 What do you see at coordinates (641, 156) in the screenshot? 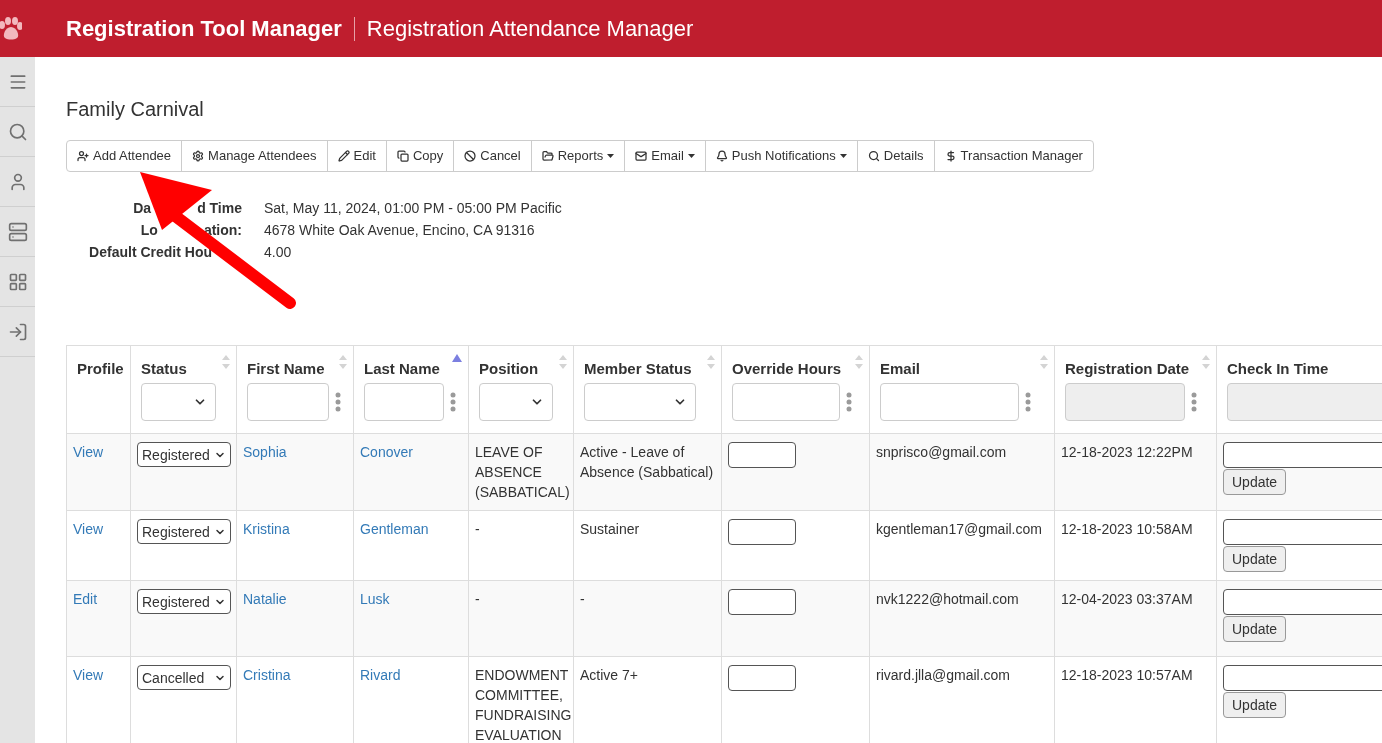
I see `envelope-icon` at bounding box center [641, 156].